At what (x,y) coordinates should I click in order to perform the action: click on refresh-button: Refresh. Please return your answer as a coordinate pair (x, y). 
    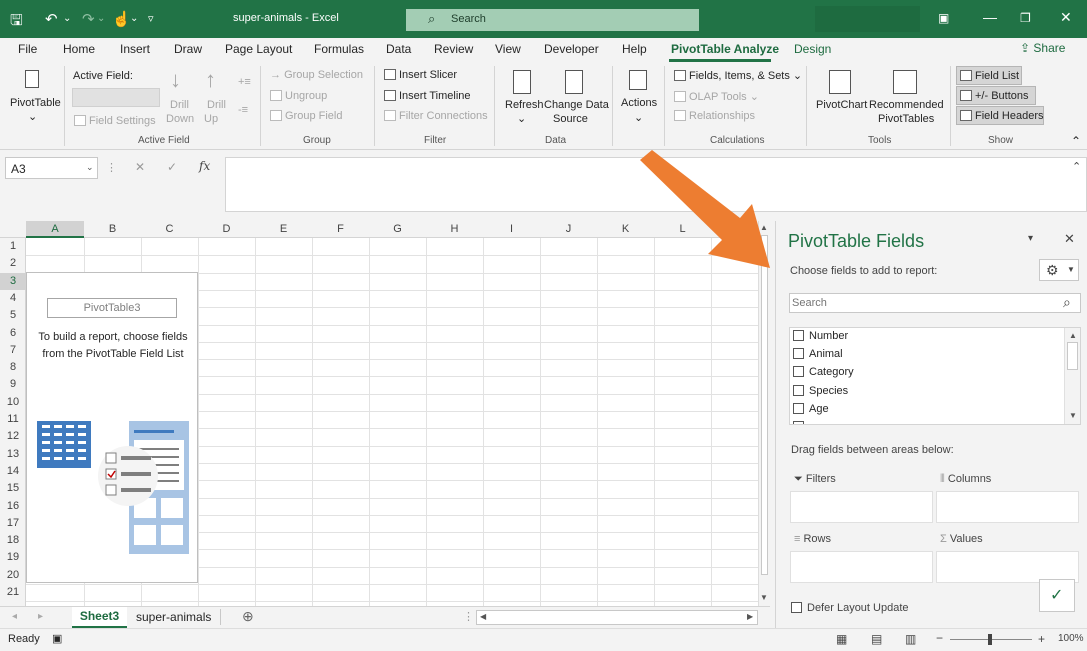
    Looking at the image, I should click on (524, 105).